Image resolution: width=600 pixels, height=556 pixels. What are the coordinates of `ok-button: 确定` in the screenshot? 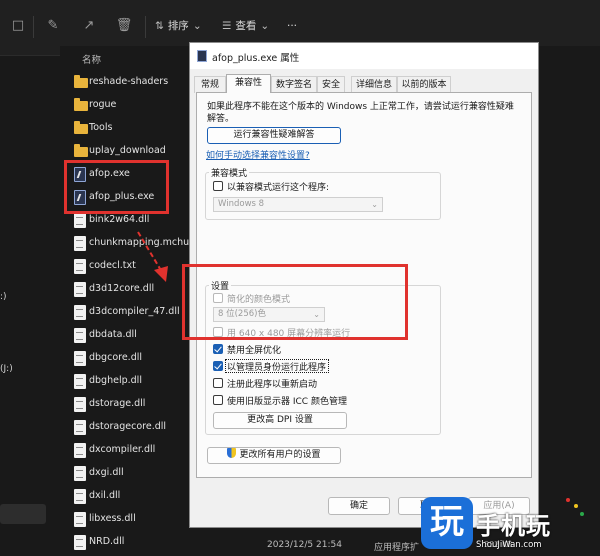 It's located at (359, 506).